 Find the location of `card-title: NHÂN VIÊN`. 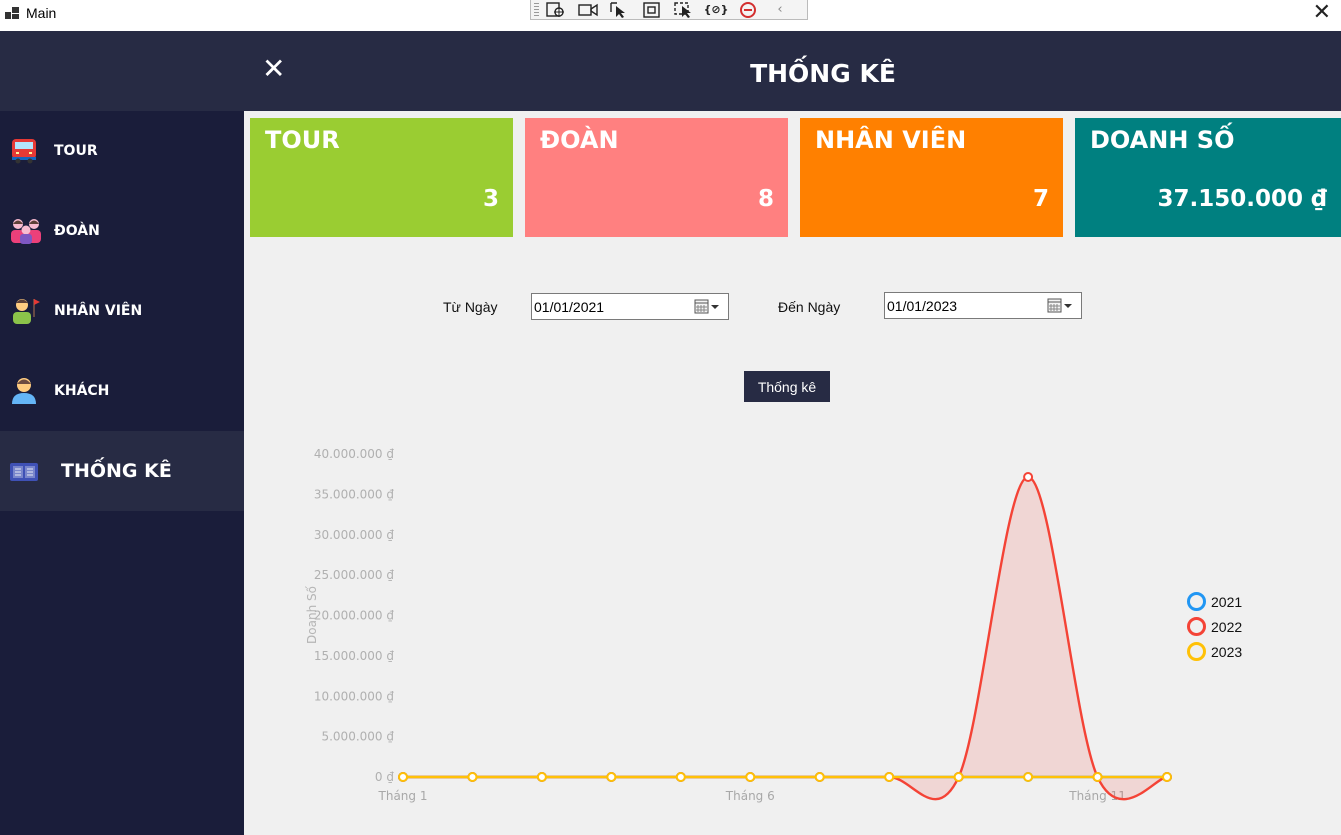

card-title: NHÂN VIÊN is located at coordinates (891, 140).